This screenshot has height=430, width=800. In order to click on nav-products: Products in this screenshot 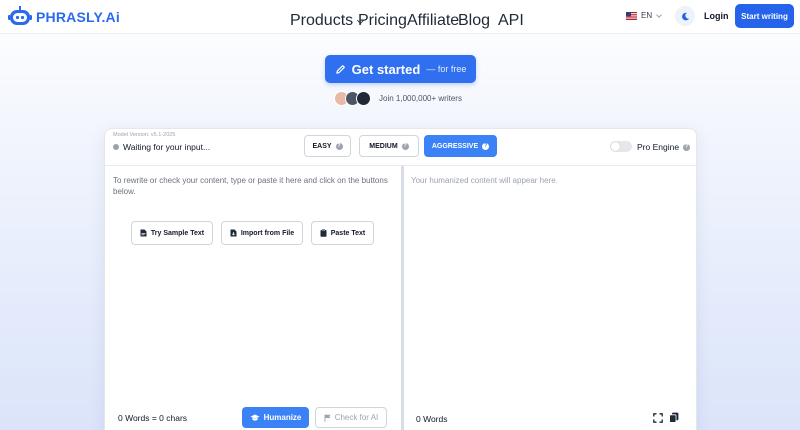, I will do `click(327, 21)`.